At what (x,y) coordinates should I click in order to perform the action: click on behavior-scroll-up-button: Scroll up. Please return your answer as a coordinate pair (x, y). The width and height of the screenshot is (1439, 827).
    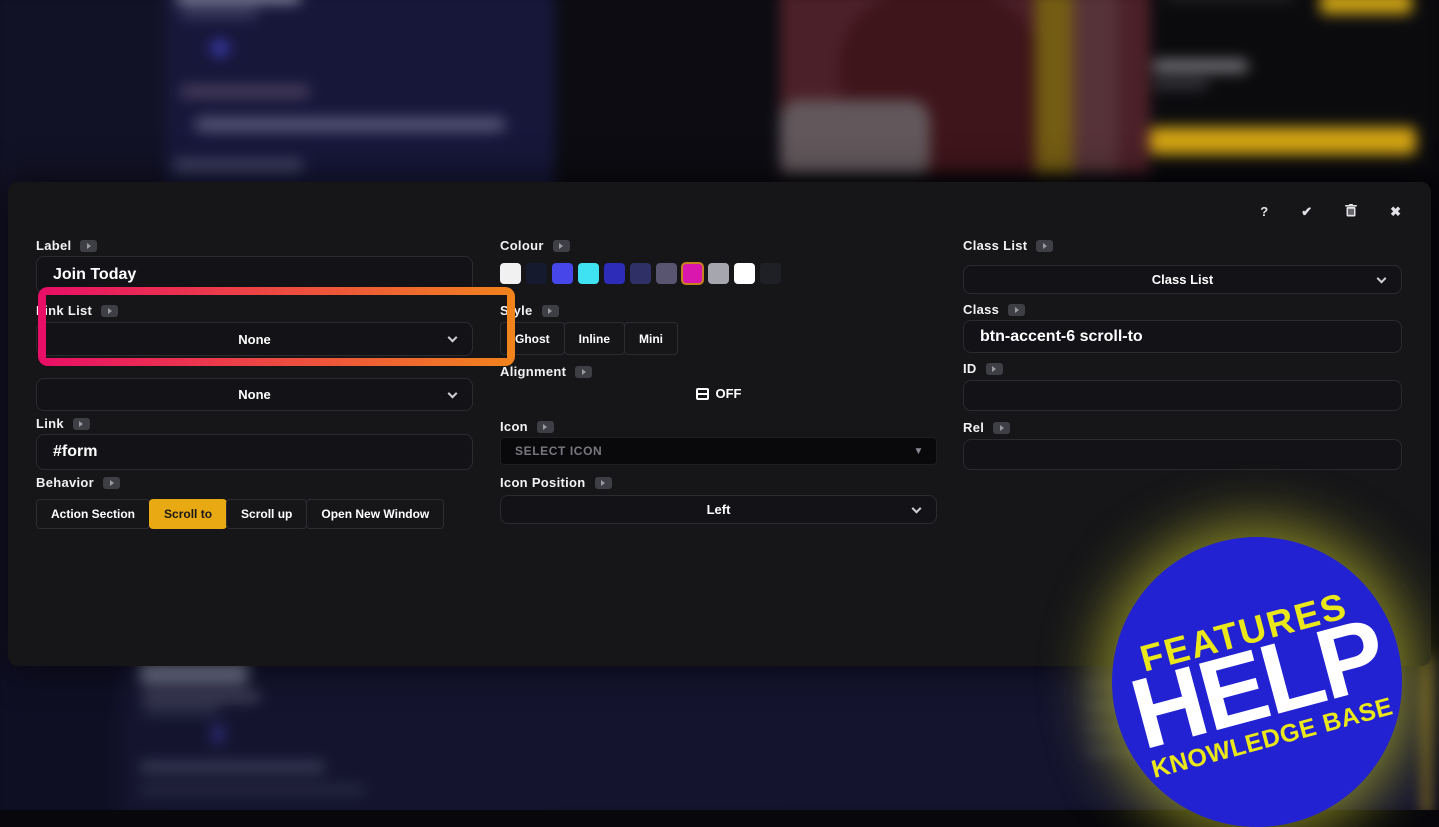
    Looking at the image, I should click on (267, 514).